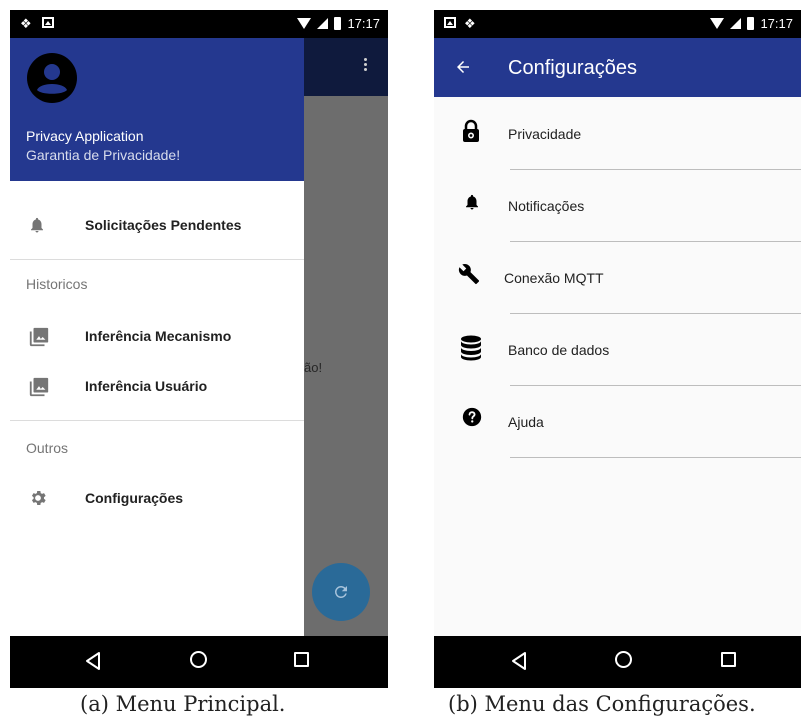  What do you see at coordinates (313, 367) in the screenshot?
I see `background-message: ão!` at bounding box center [313, 367].